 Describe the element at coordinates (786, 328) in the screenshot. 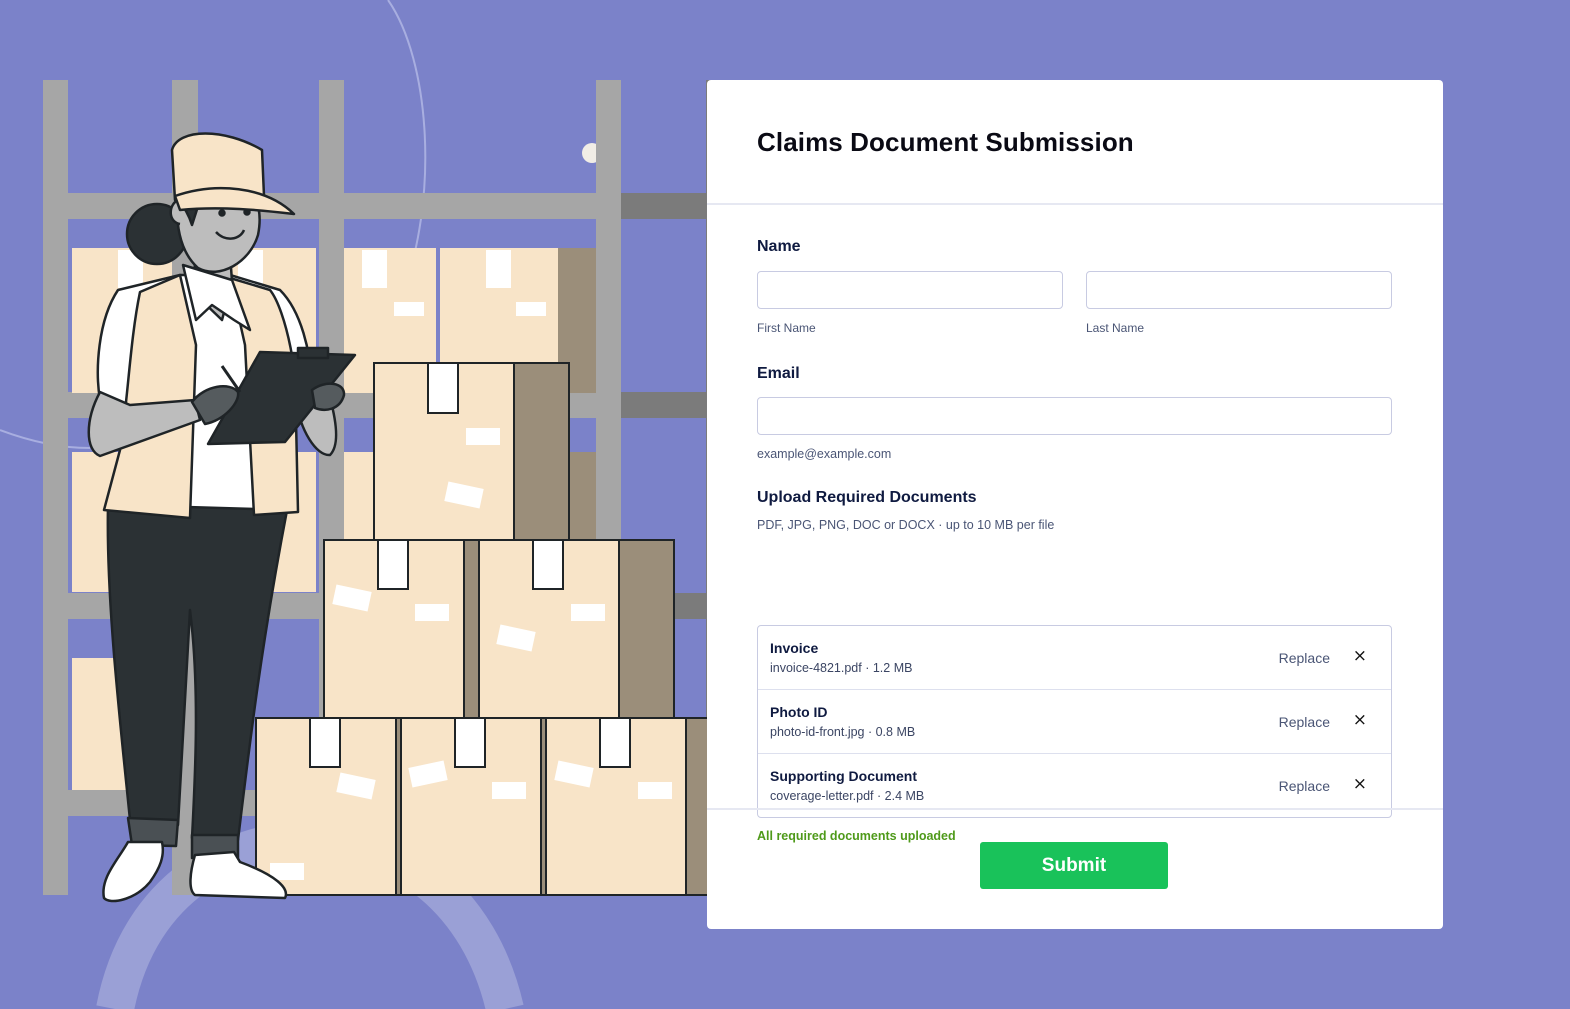

I see `first-name-sublabel: First Name` at that location.